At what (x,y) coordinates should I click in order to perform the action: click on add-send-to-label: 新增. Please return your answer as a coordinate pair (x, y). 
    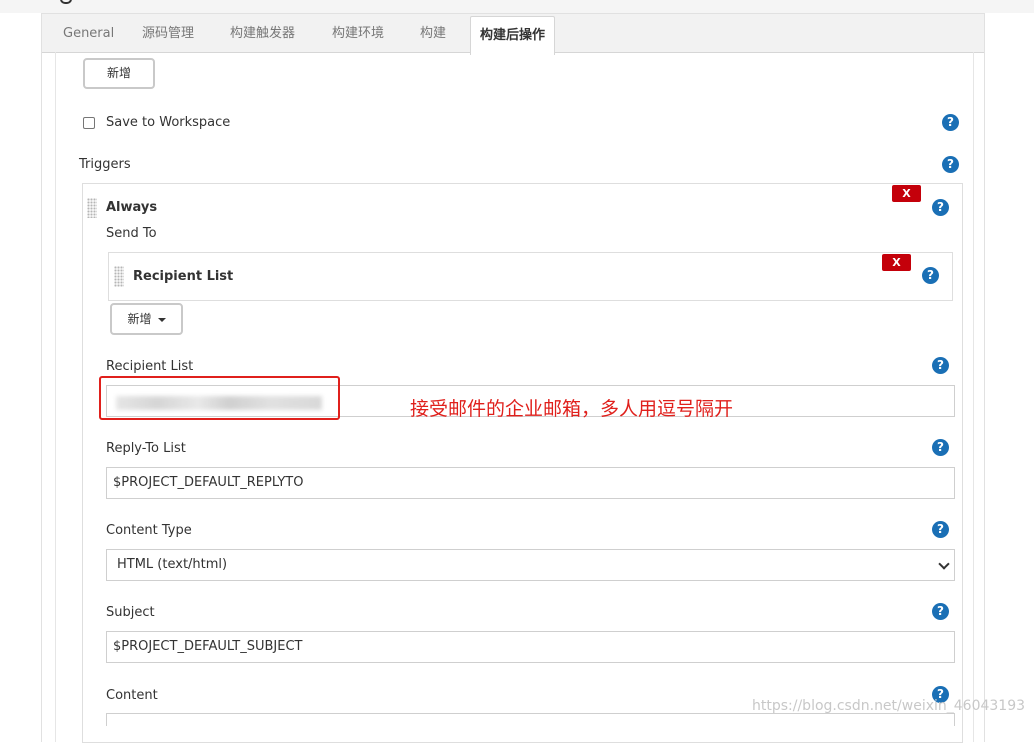
    Looking at the image, I should click on (139, 319).